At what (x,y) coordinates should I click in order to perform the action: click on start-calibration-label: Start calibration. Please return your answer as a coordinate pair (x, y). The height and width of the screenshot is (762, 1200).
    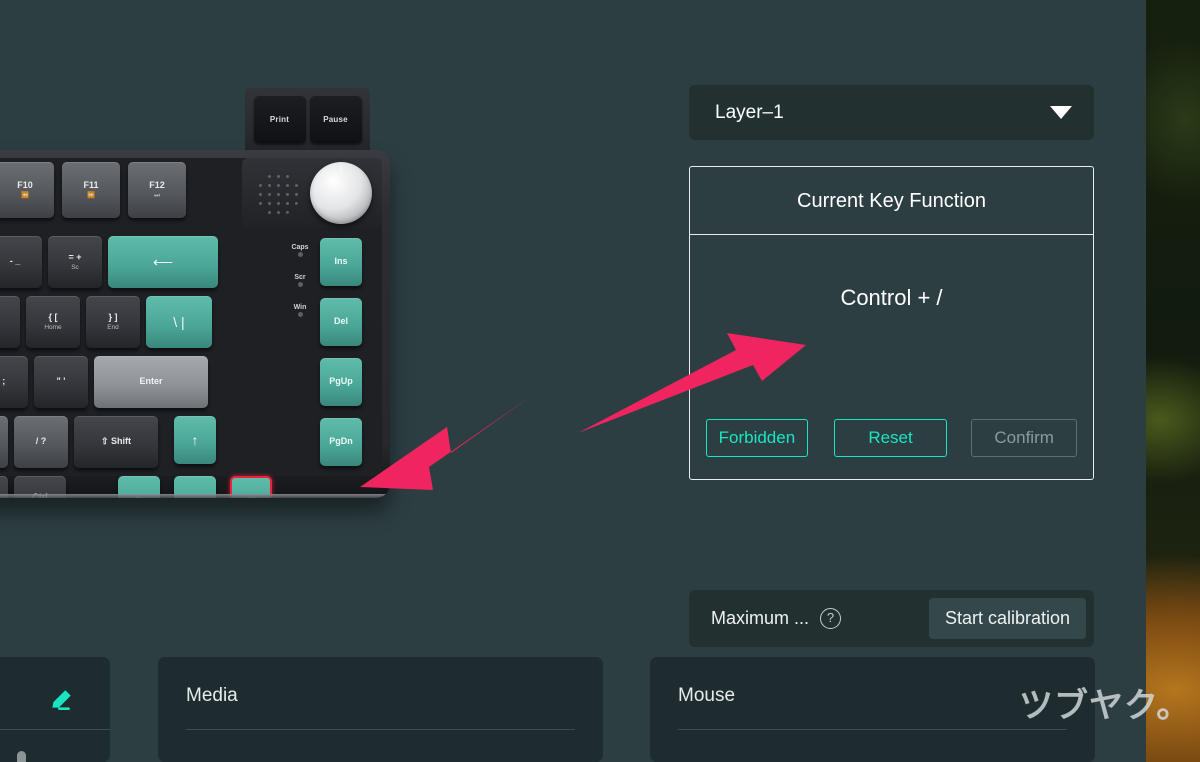
    Looking at the image, I should click on (1007, 618).